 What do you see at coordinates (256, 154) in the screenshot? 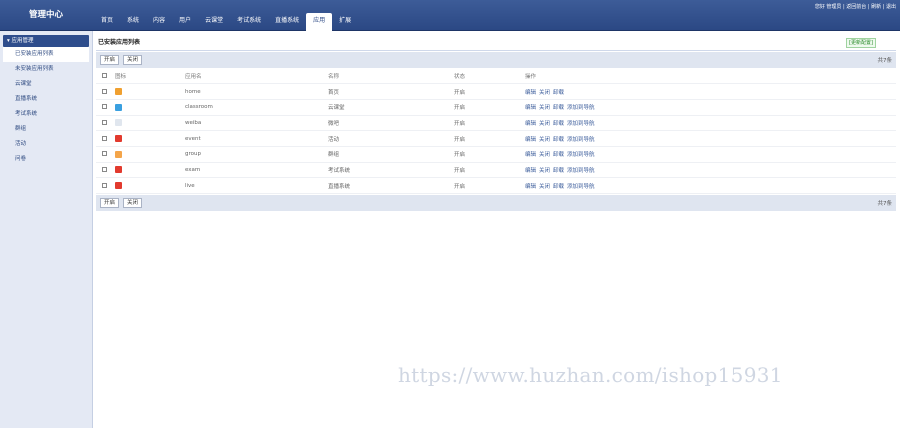
I see `app-id: group` at bounding box center [256, 154].